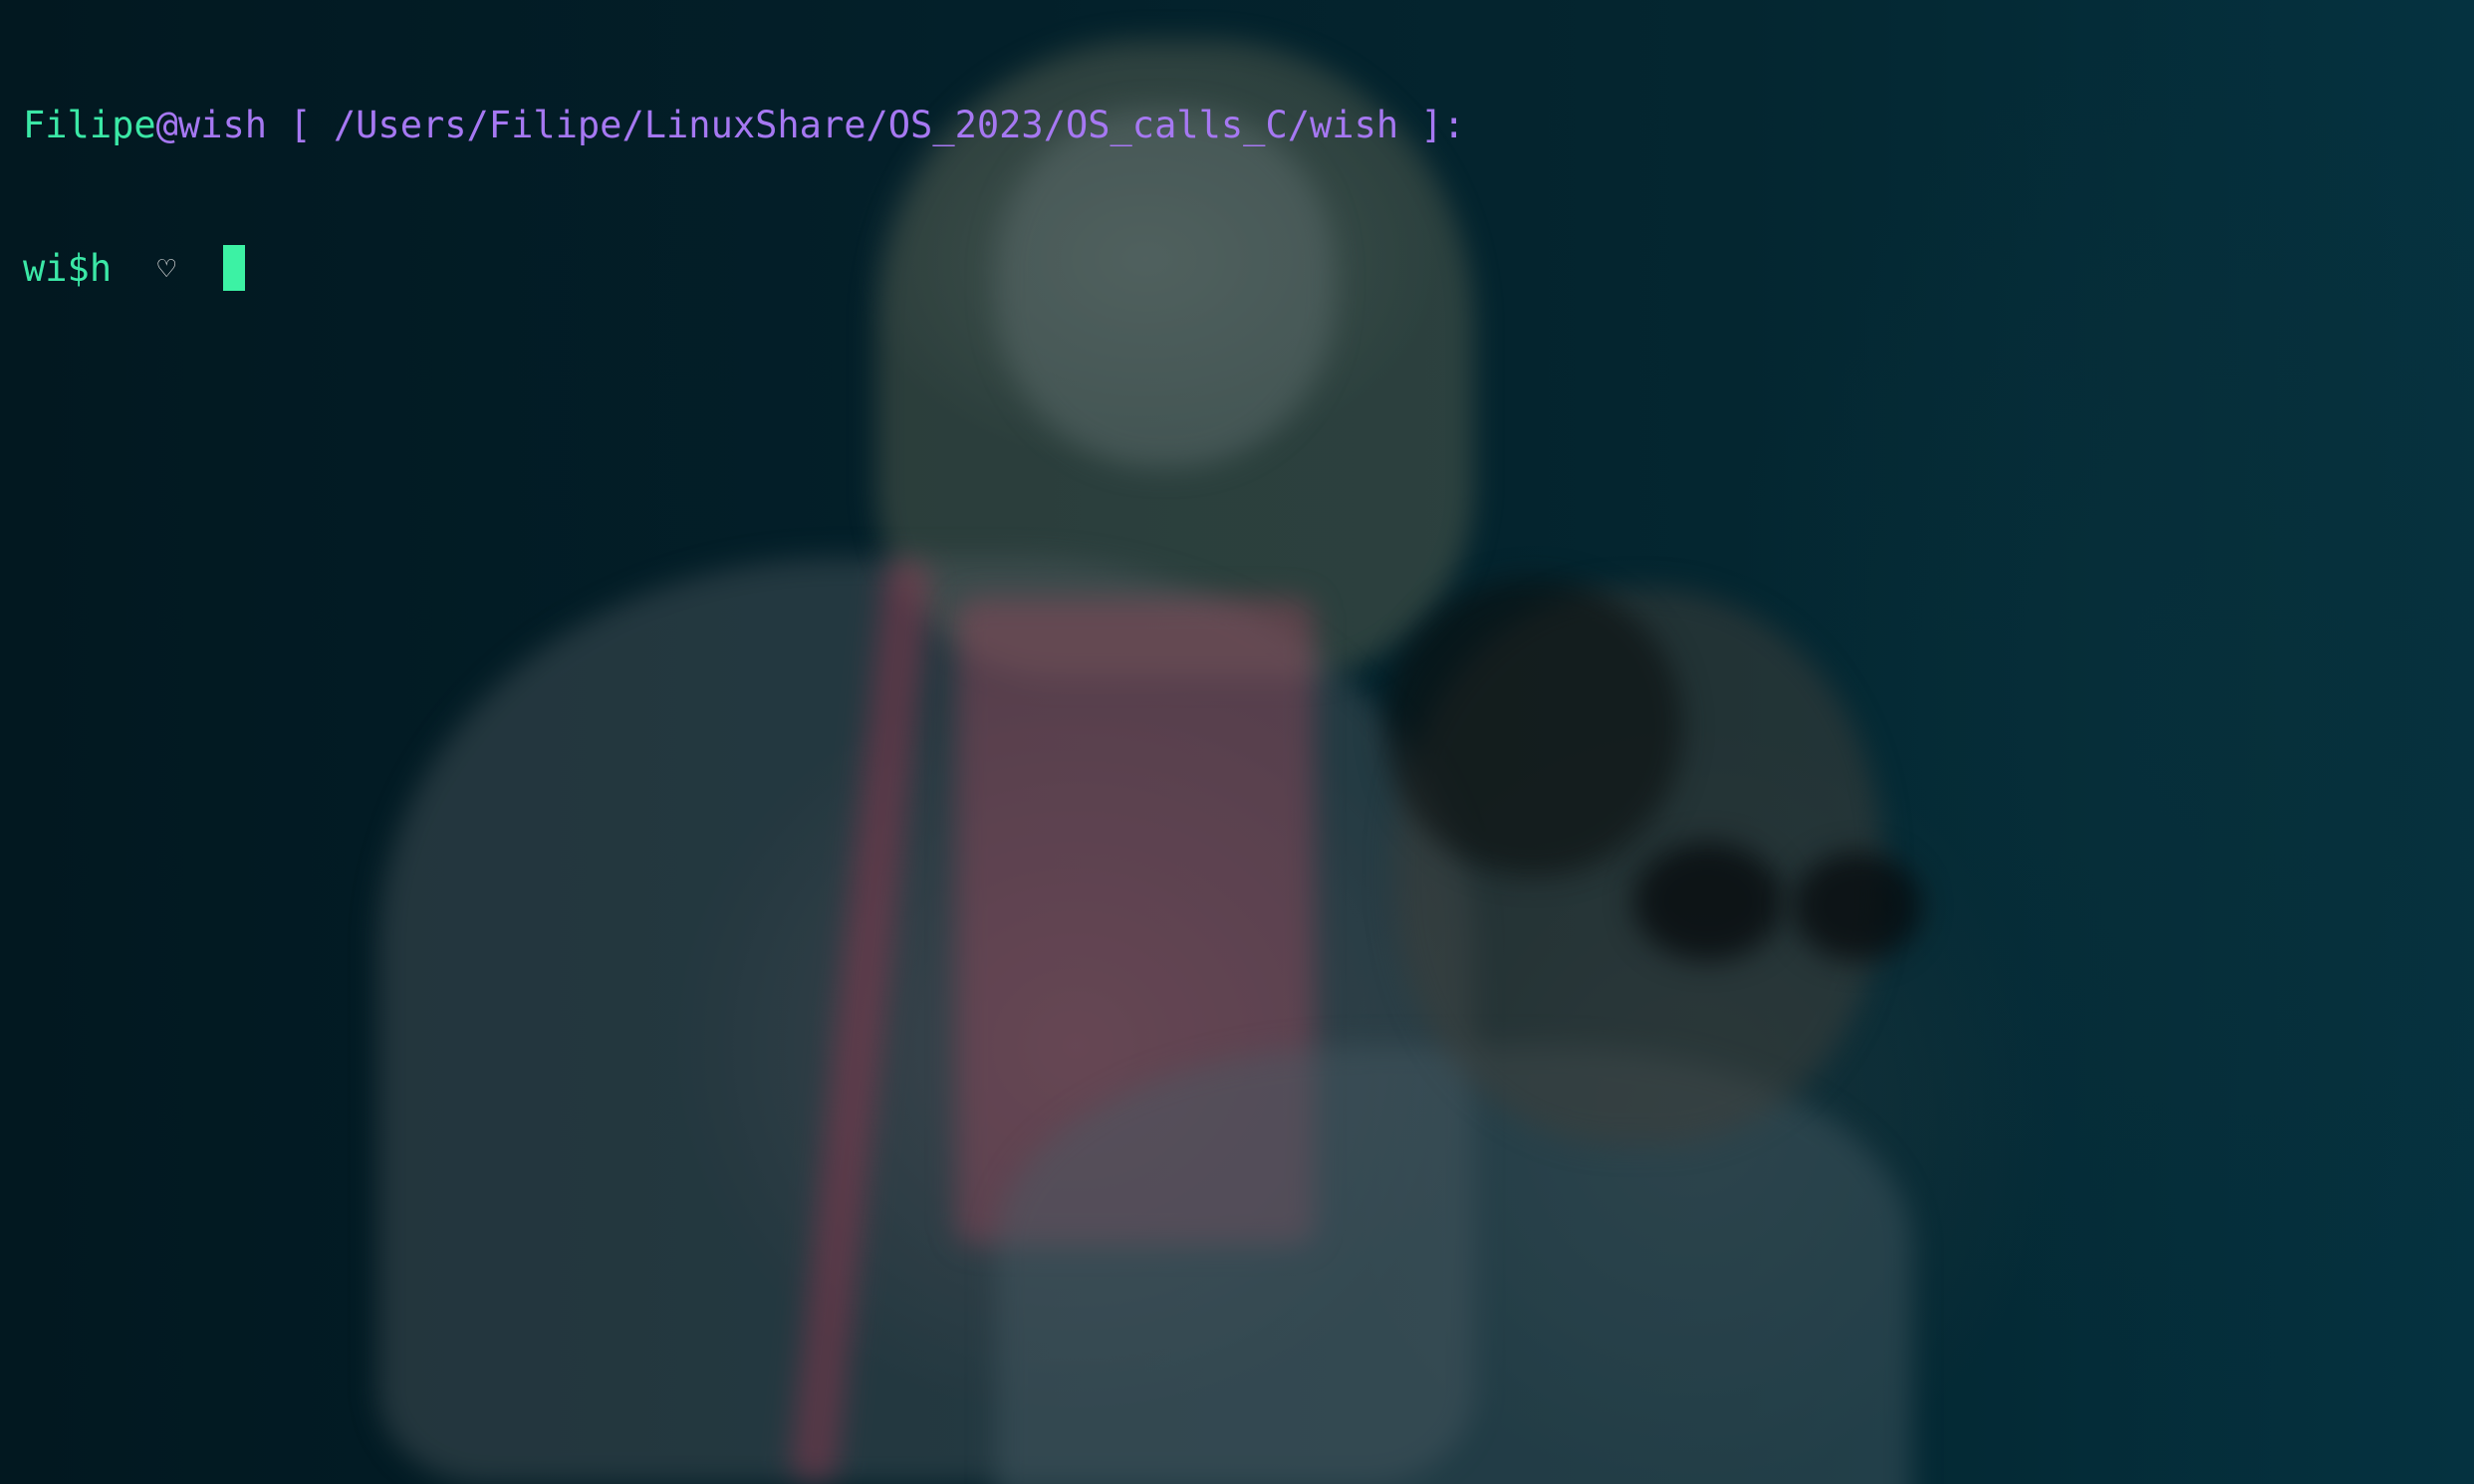  What do you see at coordinates (744, 269) in the screenshot?
I see `command-line: wi$h ♡` at bounding box center [744, 269].